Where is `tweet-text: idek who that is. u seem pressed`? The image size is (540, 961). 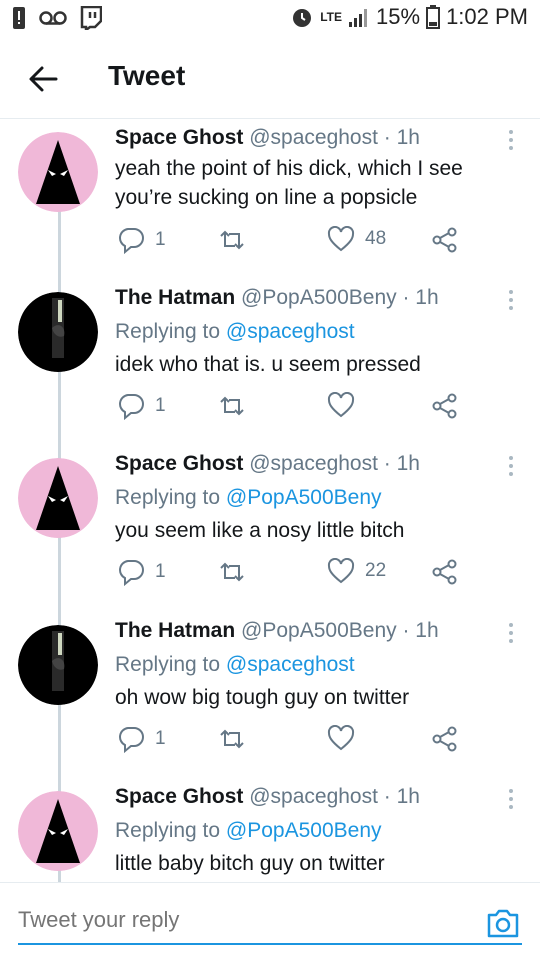
tweet-text: idek who that is. u seem pressed is located at coordinates (315, 364).